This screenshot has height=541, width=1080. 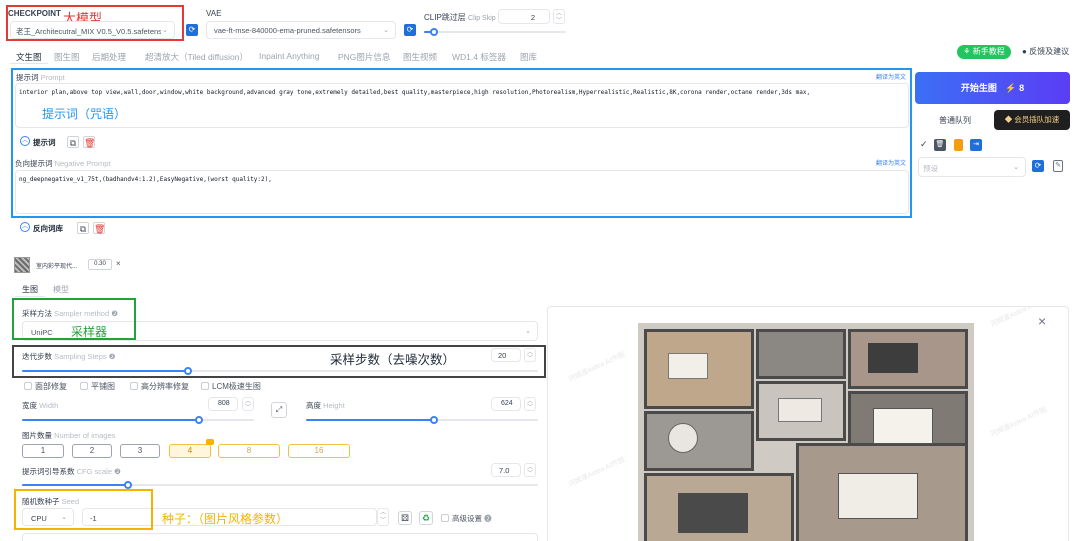 What do you see at coordinates (1018, 422) in the screenshot?
I see `watermark-text: 河姆渡Aidea AI作图` at bounding box center [1018, 422].